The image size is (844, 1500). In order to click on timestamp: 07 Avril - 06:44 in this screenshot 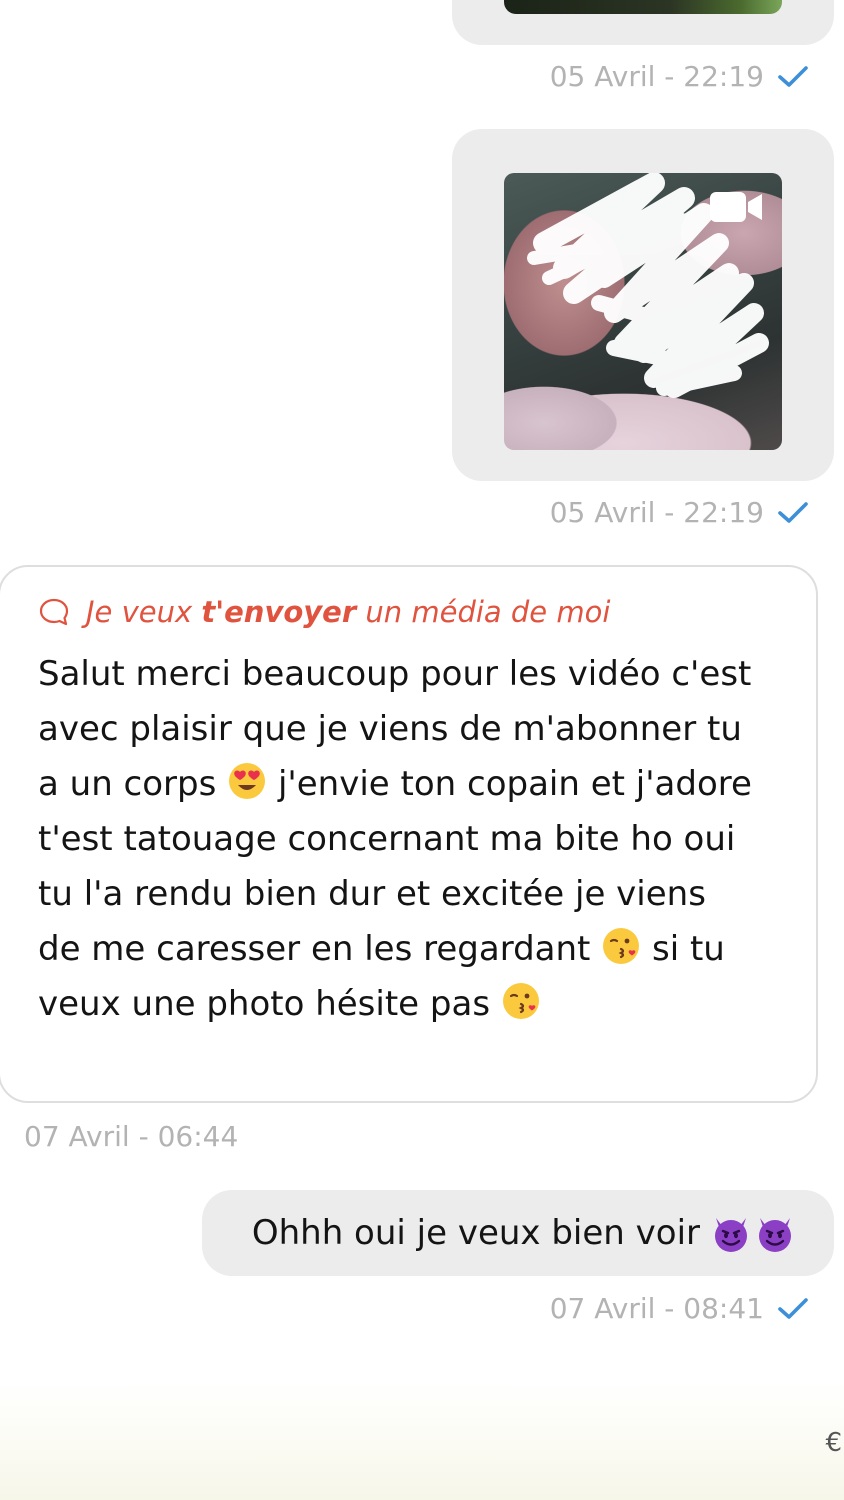, I will do `click(131, 1136)`.